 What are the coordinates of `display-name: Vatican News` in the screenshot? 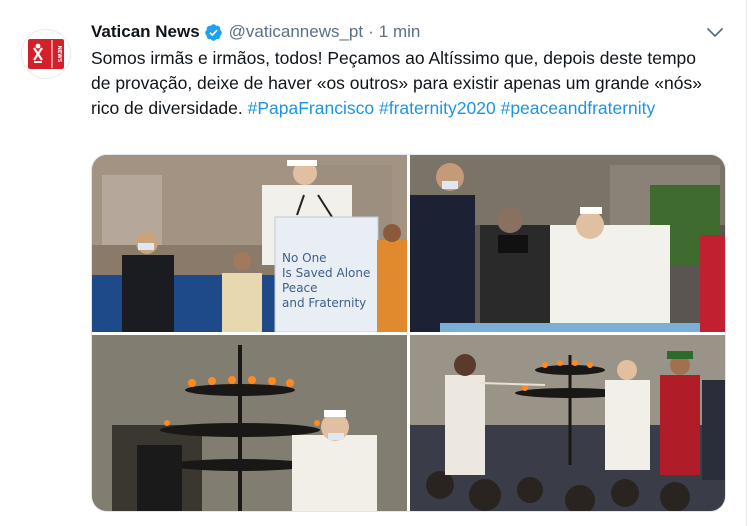 It's located at (145, 32).